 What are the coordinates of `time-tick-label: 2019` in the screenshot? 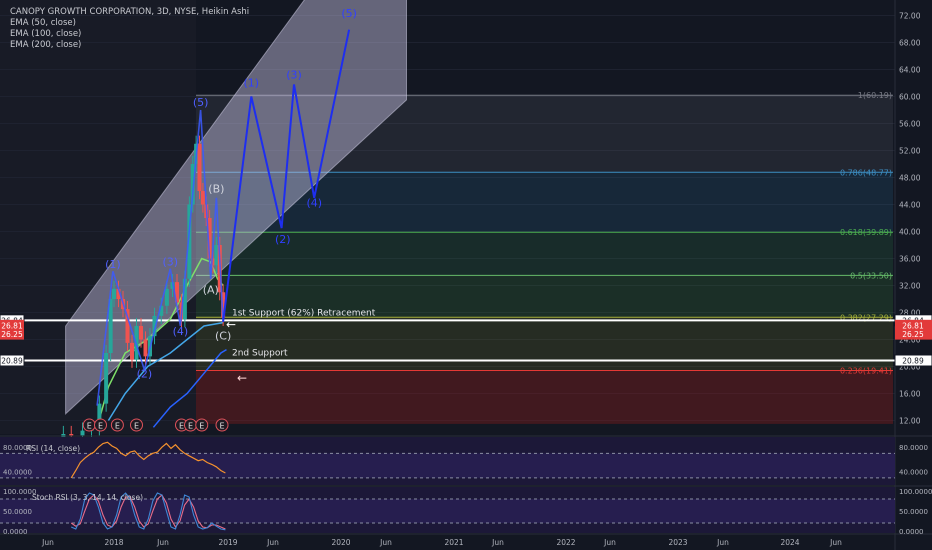 It's located at (227, 542).